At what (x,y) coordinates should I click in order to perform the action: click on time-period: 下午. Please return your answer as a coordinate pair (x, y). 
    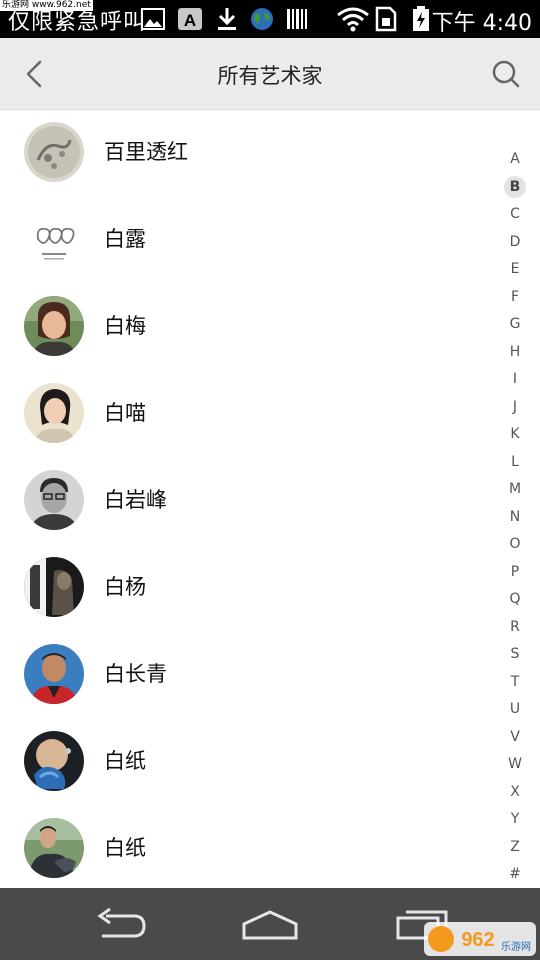
    Looking at the image, I should click on (453, 23).